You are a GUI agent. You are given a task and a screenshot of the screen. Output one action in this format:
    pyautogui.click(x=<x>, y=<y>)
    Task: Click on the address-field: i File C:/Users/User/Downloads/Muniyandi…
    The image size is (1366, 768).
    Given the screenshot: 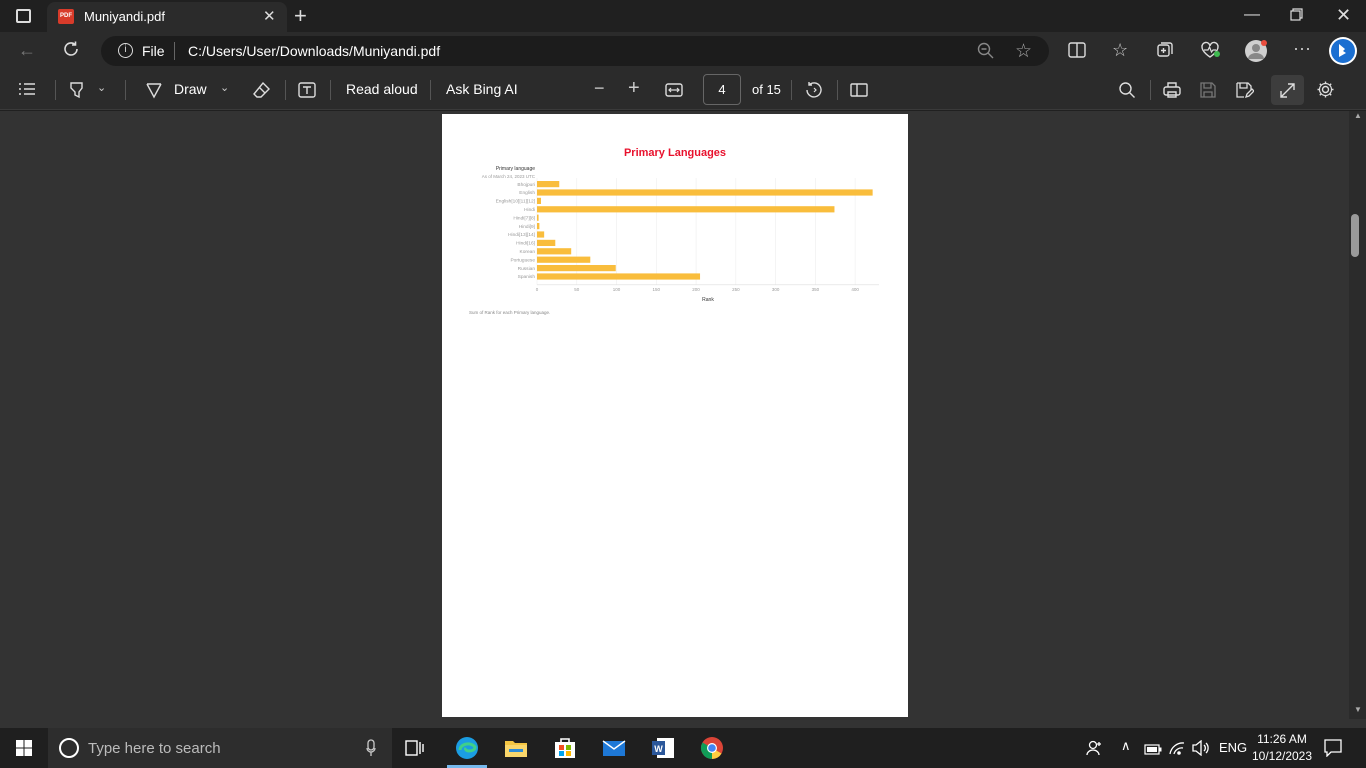 What is the action you would take?
    pyautogui.click(x=575, y=51)
    